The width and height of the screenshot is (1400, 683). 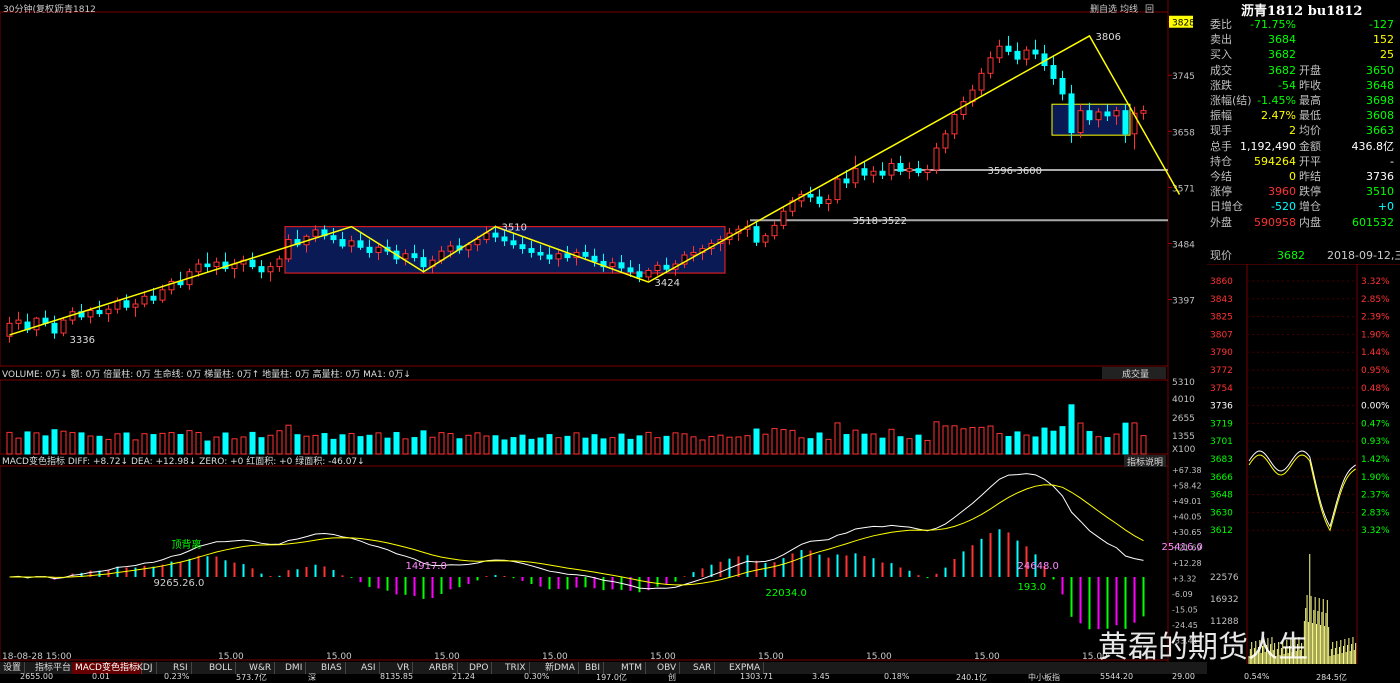 I want to click on quote-label: 昨收, so click(x=1310, y=85).